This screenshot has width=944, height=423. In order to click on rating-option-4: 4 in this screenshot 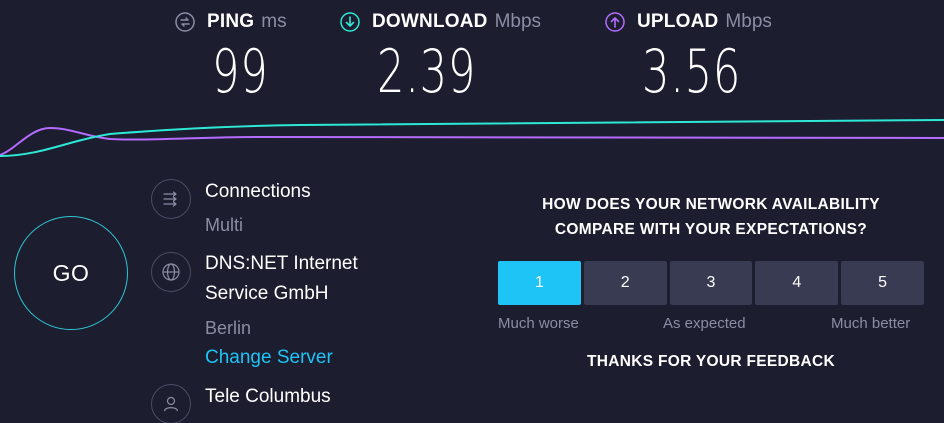, I will do `click(797, 283)`.